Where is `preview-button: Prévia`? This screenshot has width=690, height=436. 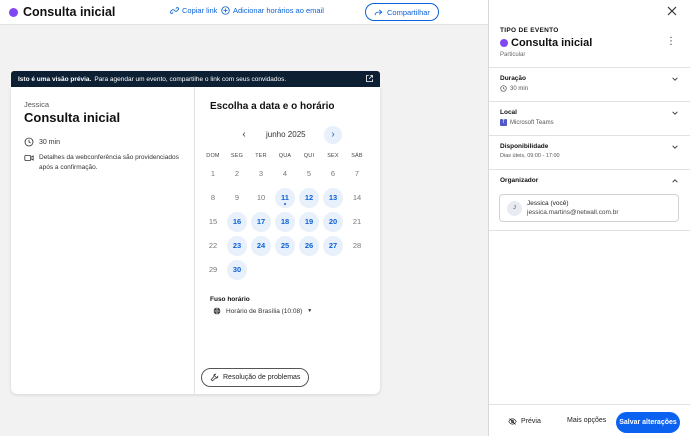
preview-button: Prévia is located at coordinates (524, 421).